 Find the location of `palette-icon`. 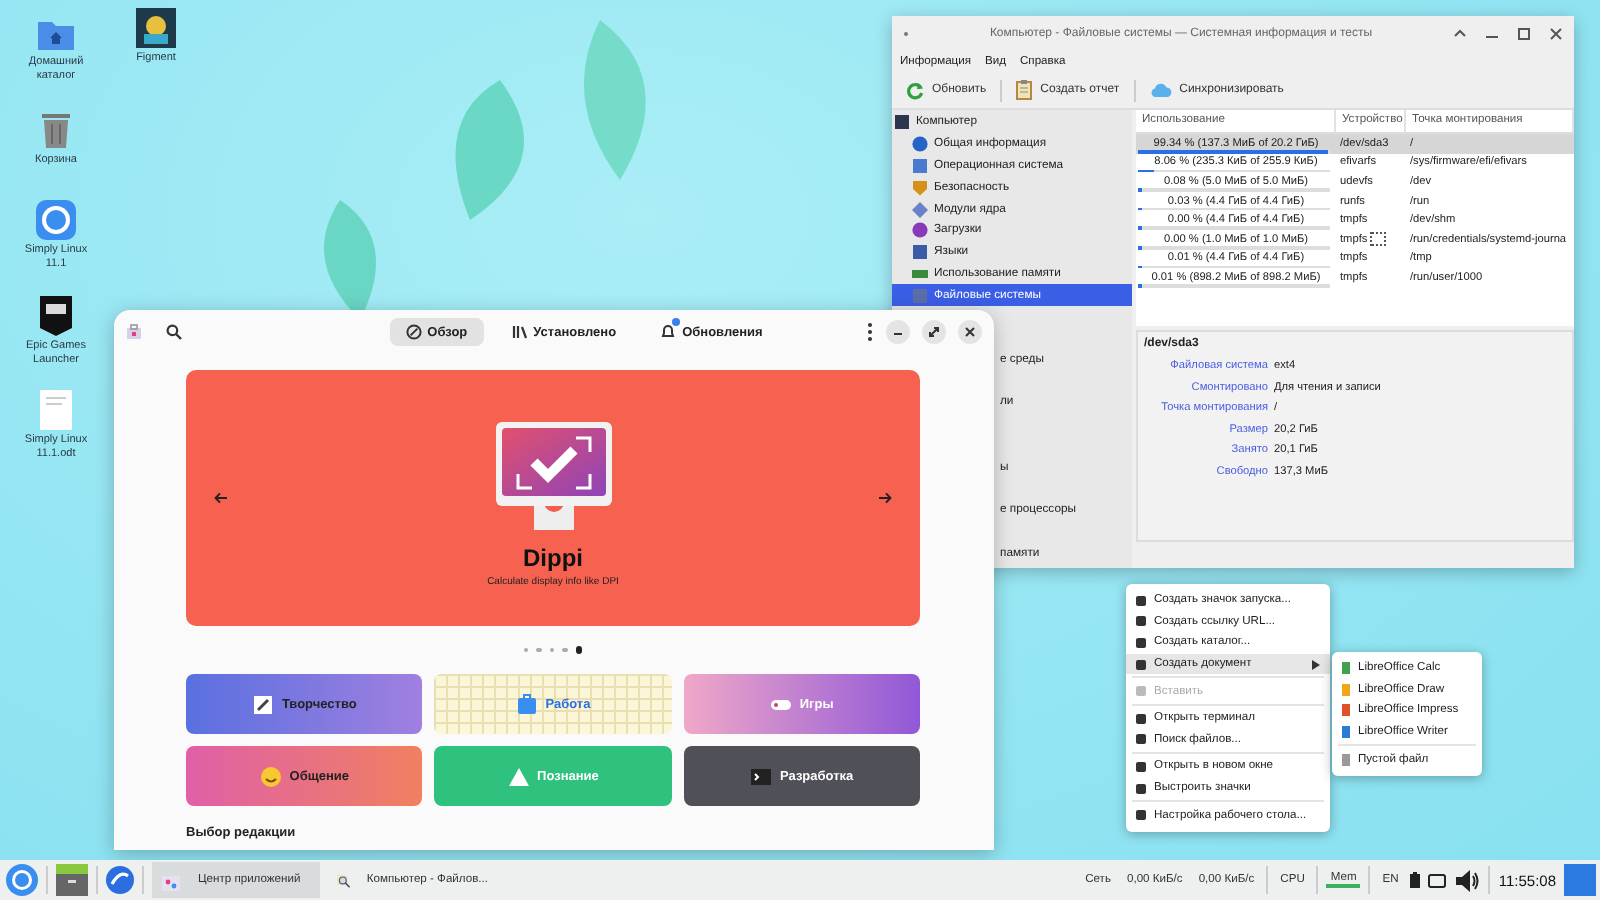

palette-icon is located at coordinates (262, 704).